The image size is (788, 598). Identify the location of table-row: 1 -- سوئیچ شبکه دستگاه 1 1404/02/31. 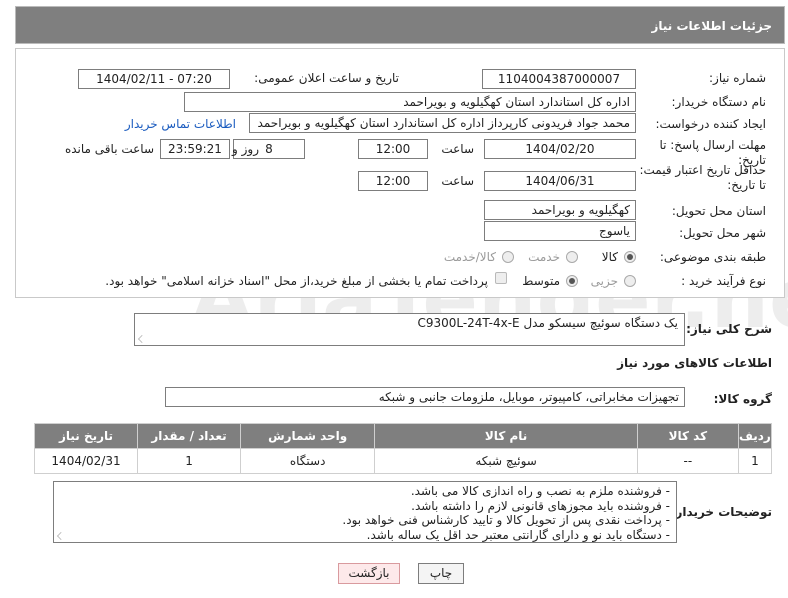
(403, 461).